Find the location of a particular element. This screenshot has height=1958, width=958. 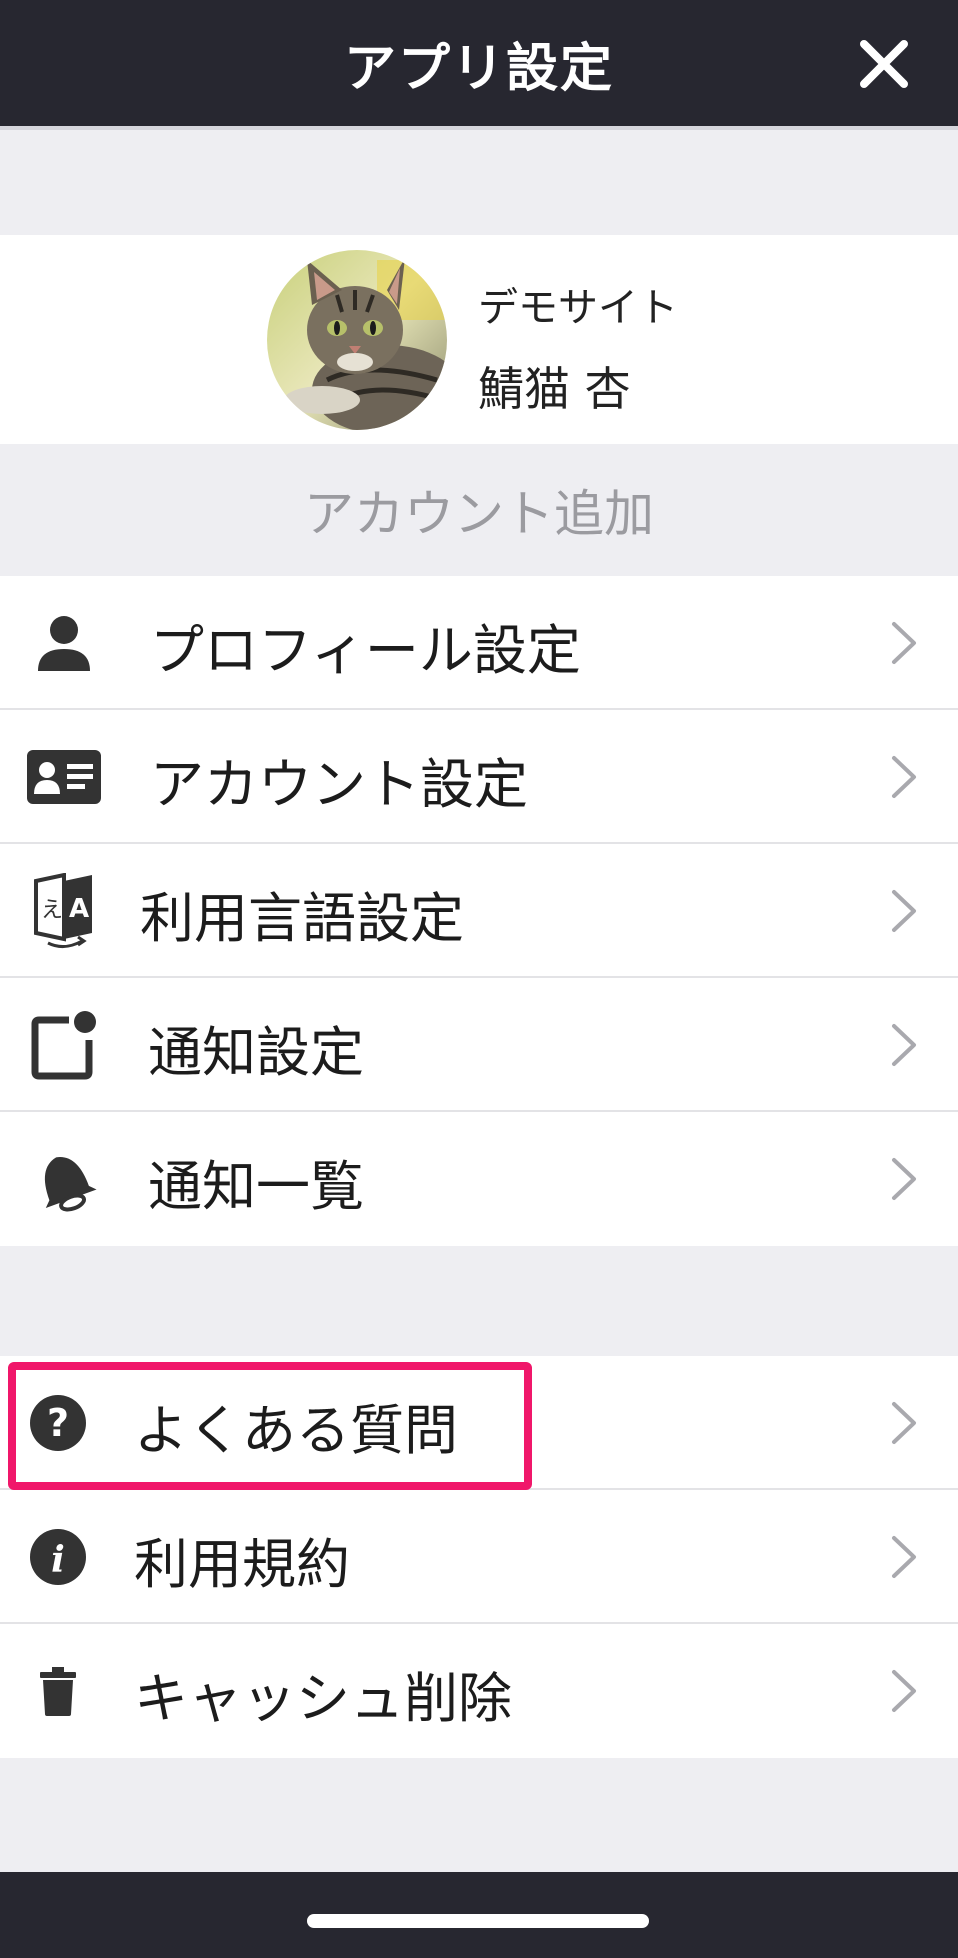

menu-item-label: アカウント設定 is located at coordinates (339, 784).